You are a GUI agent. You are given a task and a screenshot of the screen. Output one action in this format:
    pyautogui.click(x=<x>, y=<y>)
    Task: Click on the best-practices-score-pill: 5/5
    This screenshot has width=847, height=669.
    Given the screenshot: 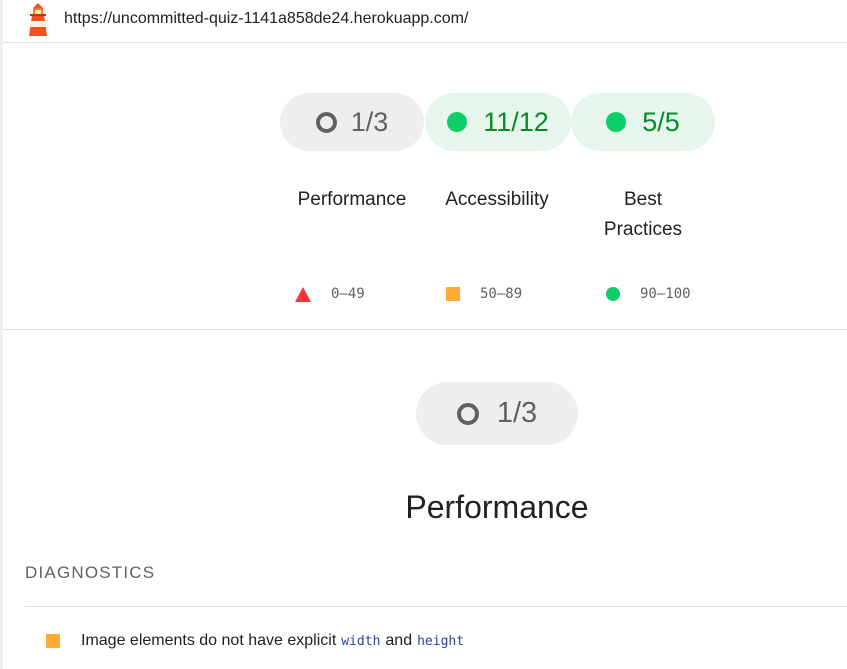 What is the action you would take?
    pyautogui.click(x=643, y=122)
    